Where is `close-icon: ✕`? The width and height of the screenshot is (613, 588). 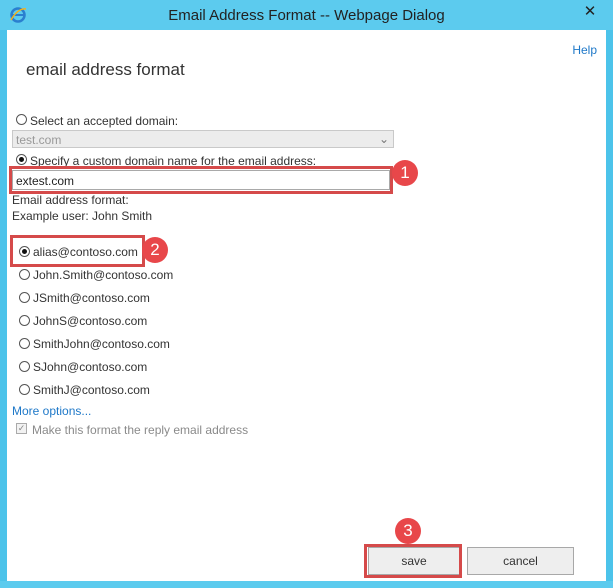
close-icon: ✕ is located at coordinates (590, 11).